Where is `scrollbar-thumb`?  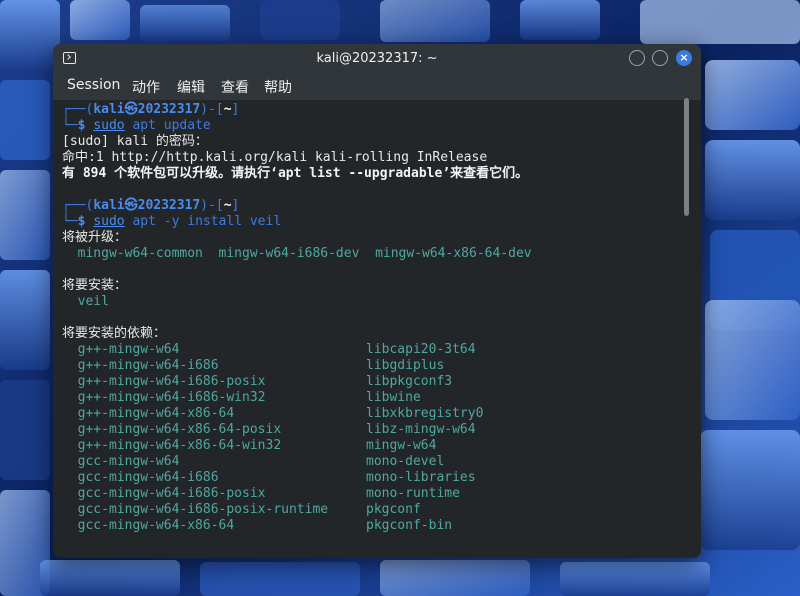 scrollbar-thumb is located at coordinates (686, 157).